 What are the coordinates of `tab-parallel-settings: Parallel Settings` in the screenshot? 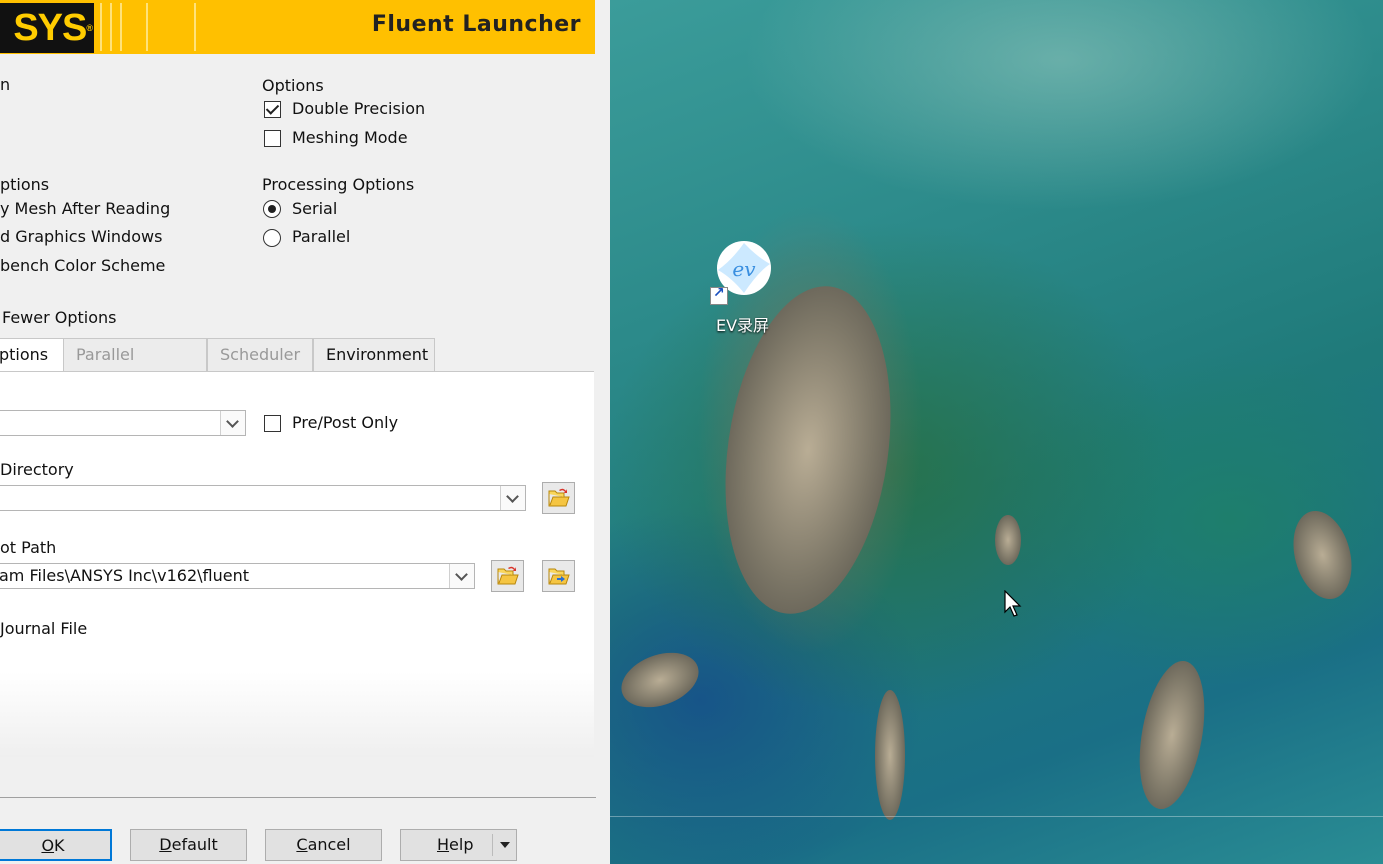 It's located at (135, 366).